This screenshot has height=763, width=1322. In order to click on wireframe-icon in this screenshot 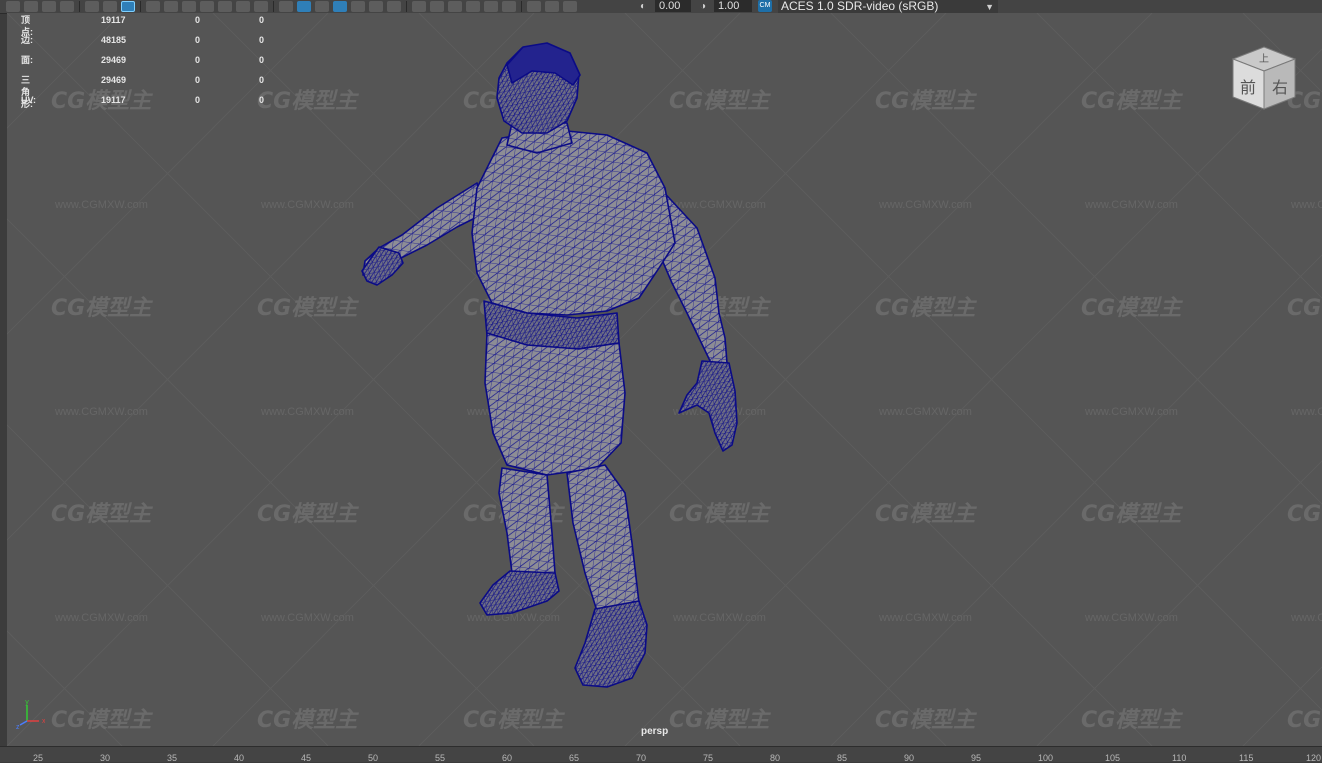, I will do `click(286, 6)`.